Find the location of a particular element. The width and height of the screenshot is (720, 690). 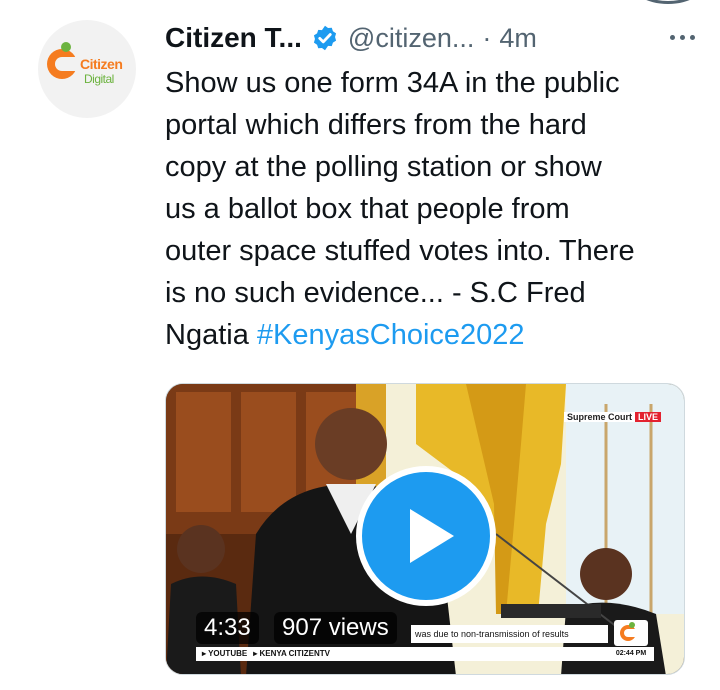

live-label: LIVE is located at coordinates (648, 417).